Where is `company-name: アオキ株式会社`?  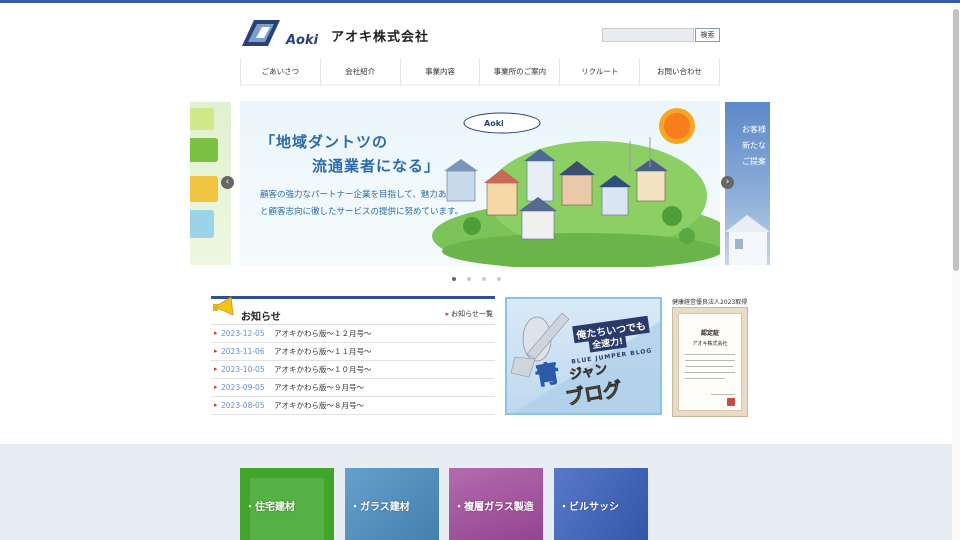
company-name: アオキ株式会社 is located at coordinates (380, 37).